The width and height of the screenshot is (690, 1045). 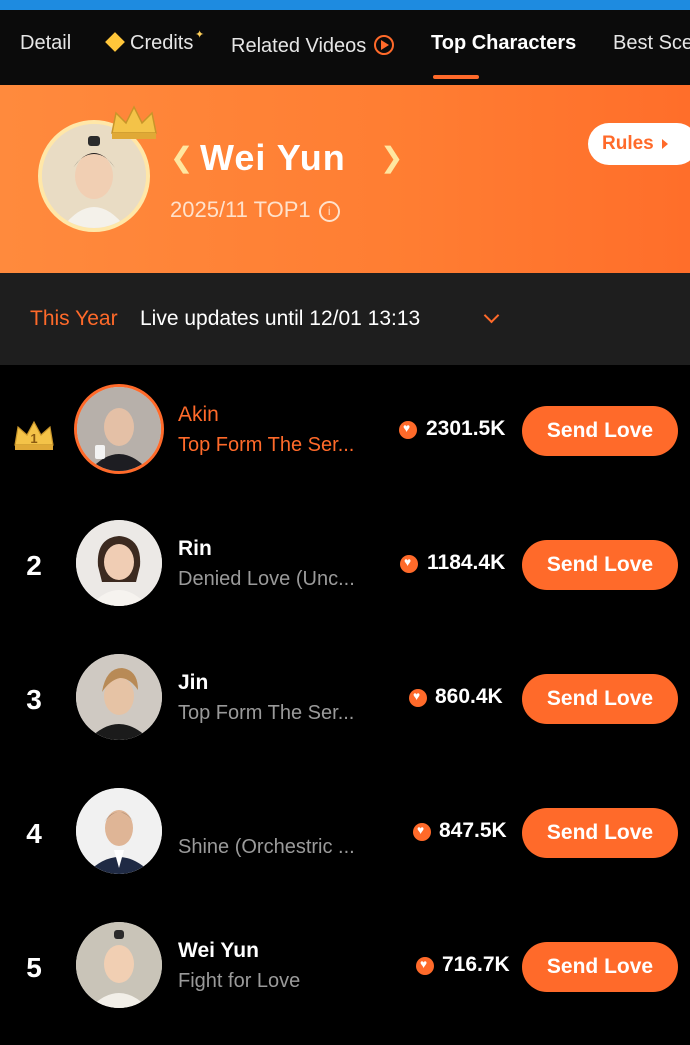 I want to click on banner-character-name: Wei Yun, so click(x=273, y=157).